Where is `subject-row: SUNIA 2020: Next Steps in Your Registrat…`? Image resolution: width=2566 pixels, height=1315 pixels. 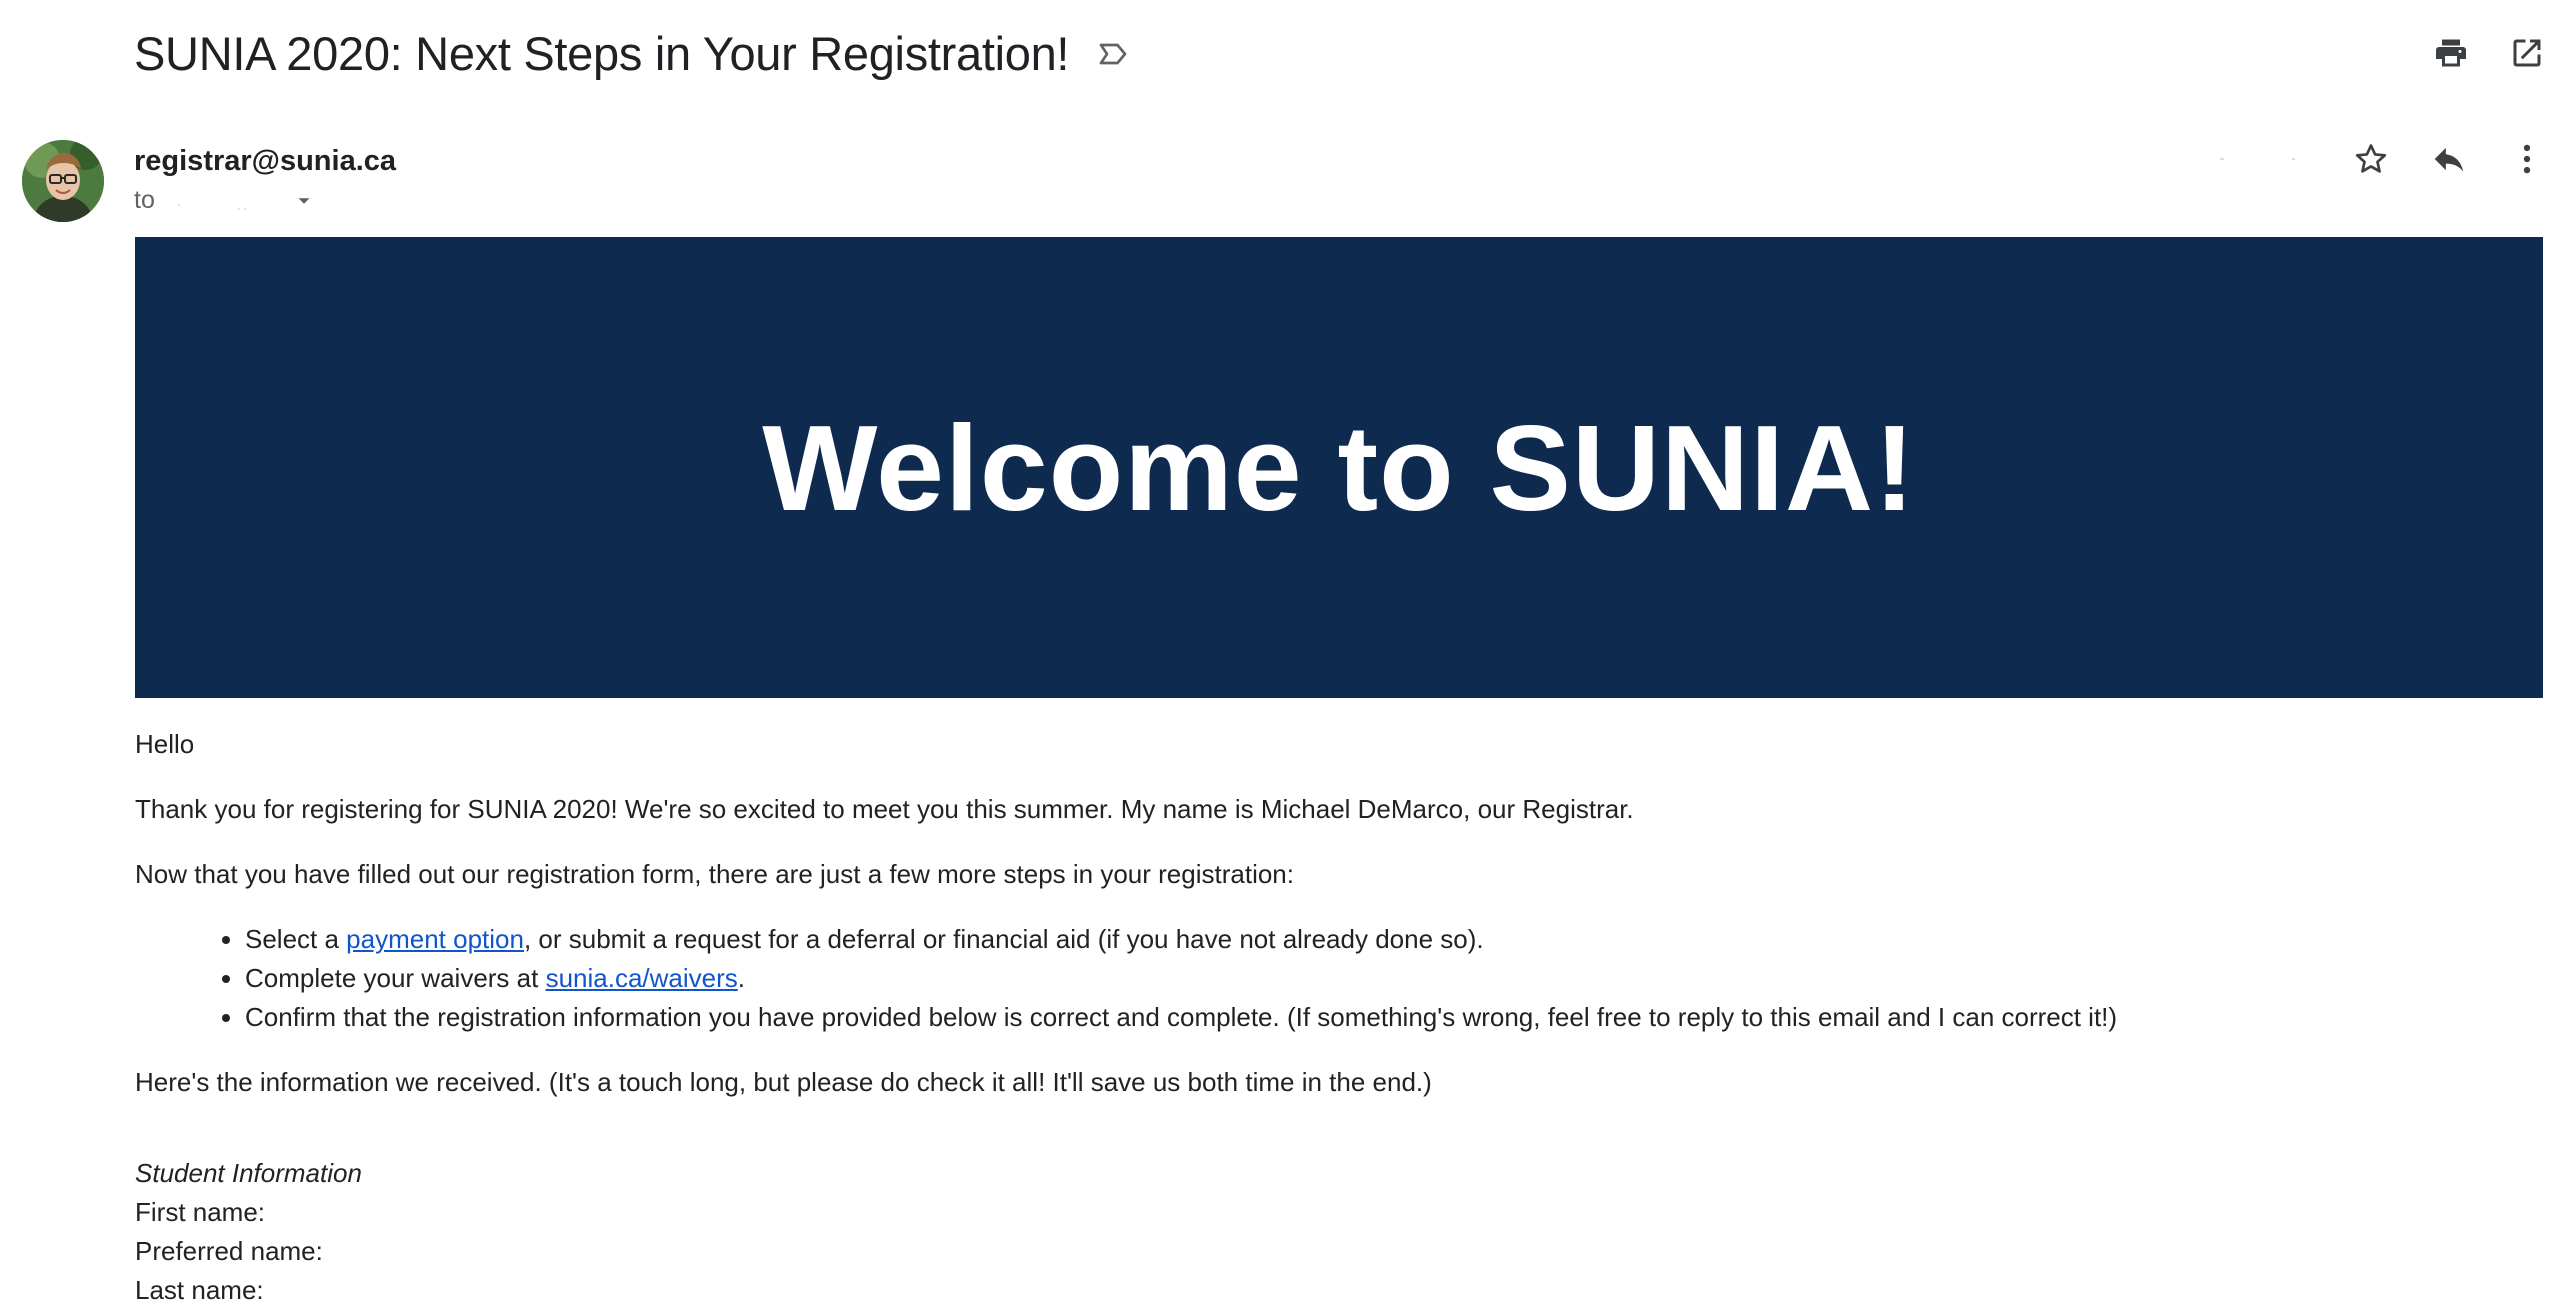 subject-row: SUNIA 2020: Next Steps in Your Registrat… is located at coordinates (632, 53).